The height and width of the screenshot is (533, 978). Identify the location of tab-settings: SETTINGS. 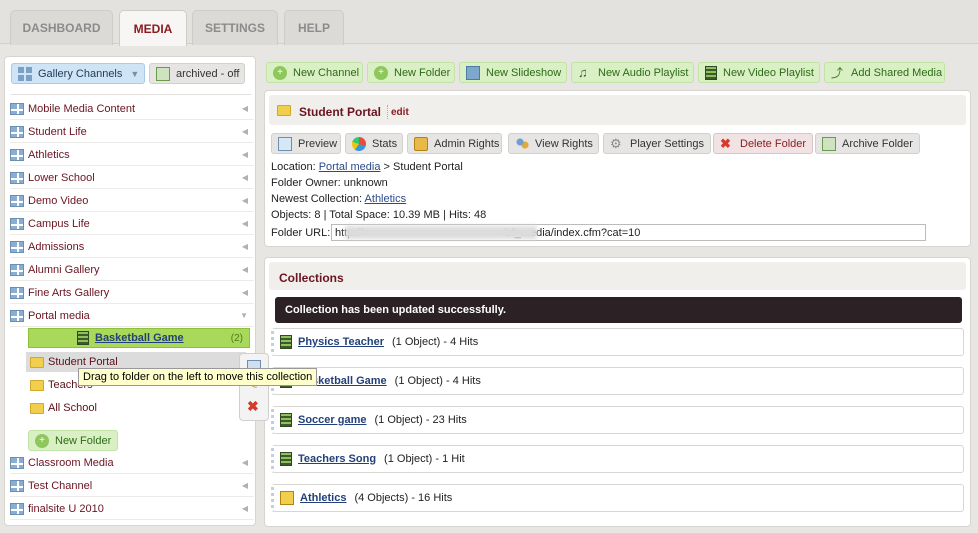
(235, 27).